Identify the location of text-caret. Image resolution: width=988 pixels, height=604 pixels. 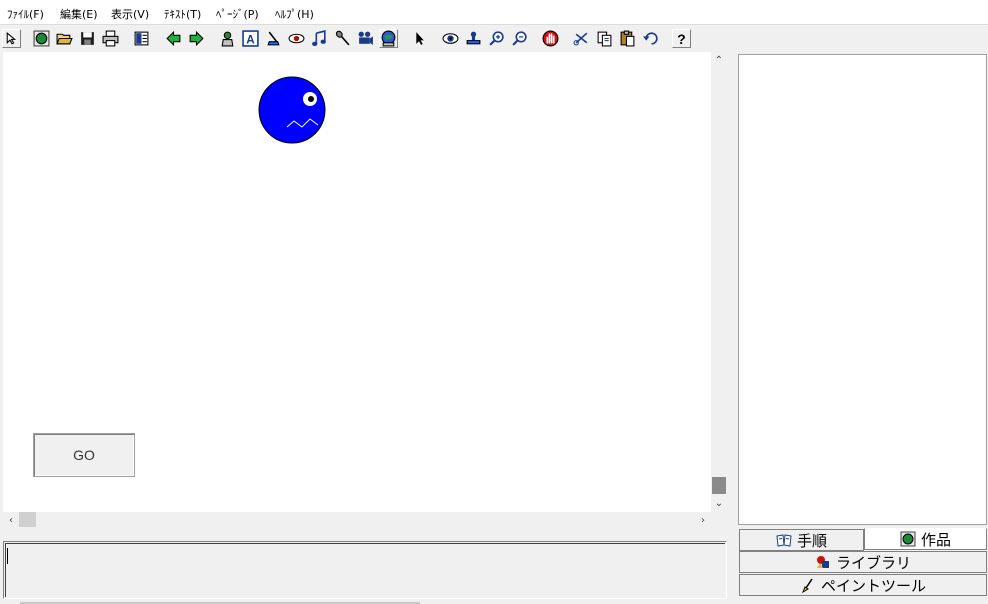
(7, 556).